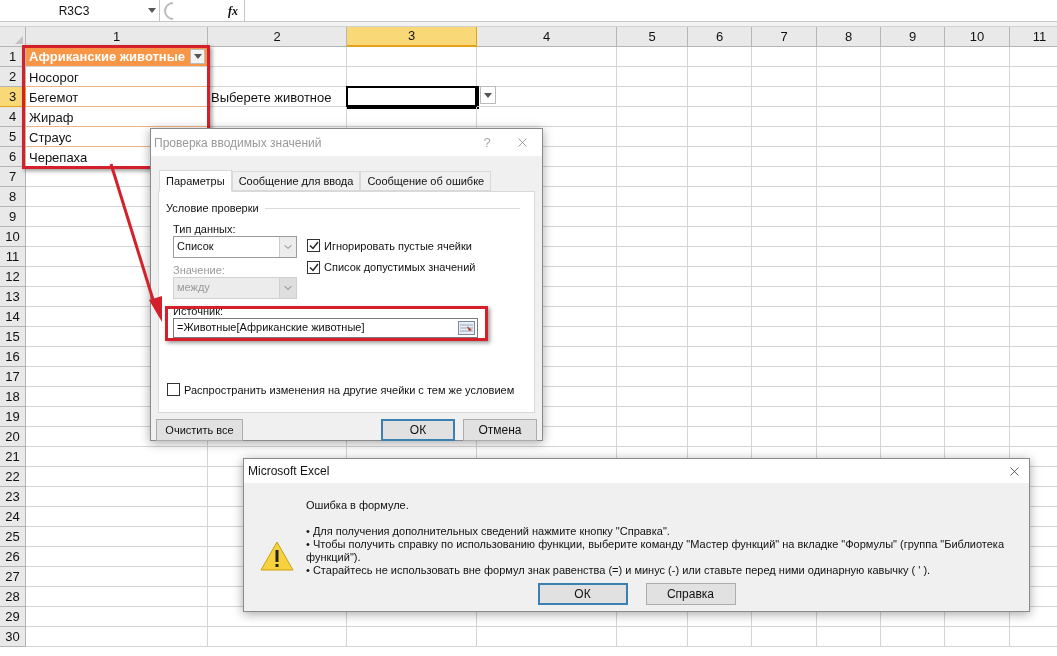 This screenshot has width=1057, height=656. I want to click on column-header: 1, so click(117, 37).